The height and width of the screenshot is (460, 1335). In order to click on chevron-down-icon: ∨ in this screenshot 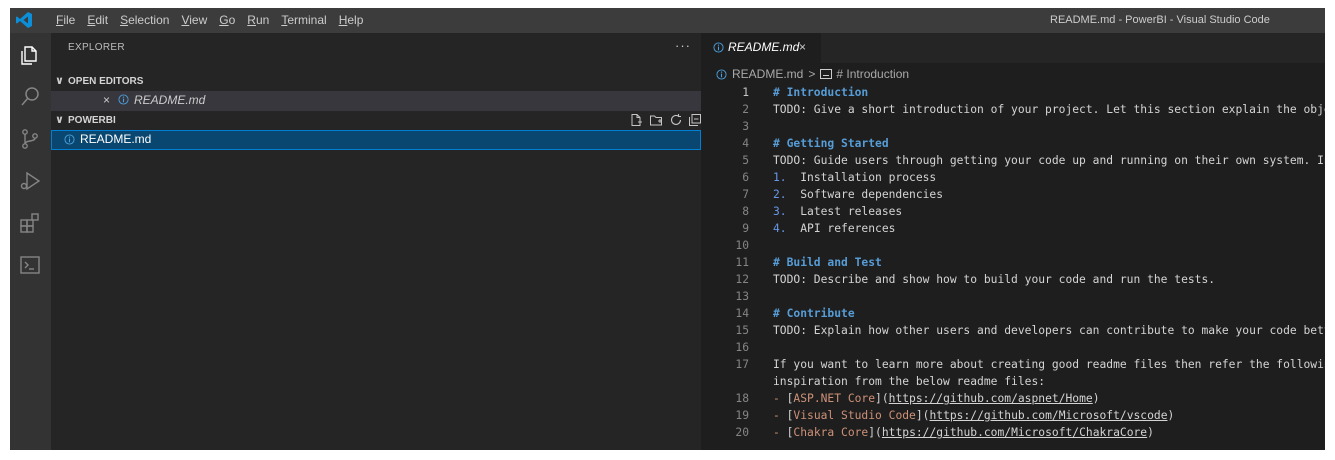, I will do `click(59, 120)`.